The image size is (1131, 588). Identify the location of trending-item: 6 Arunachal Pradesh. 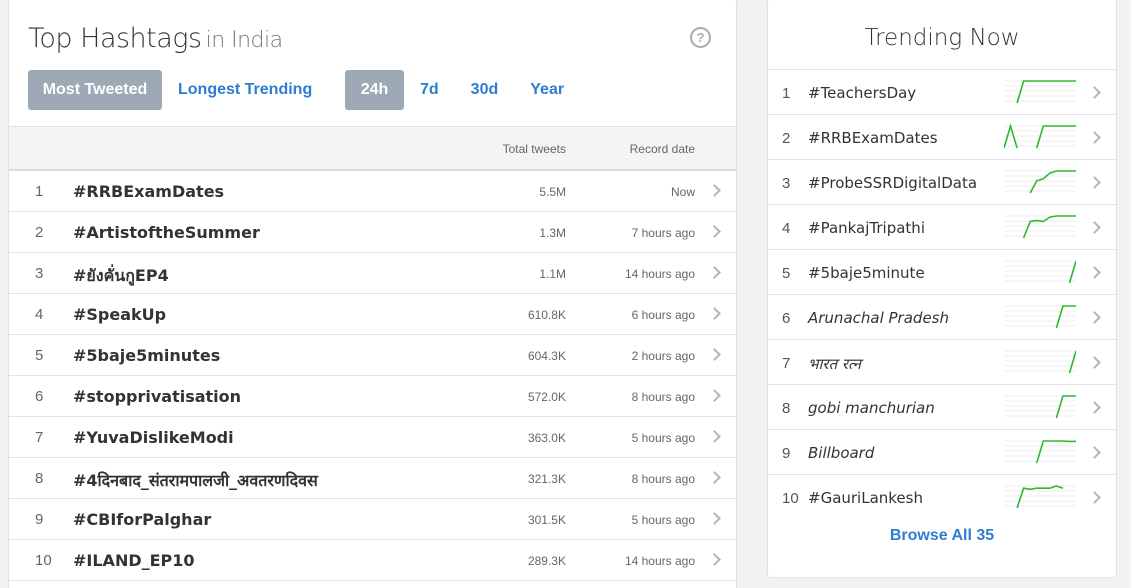
(942, 316).